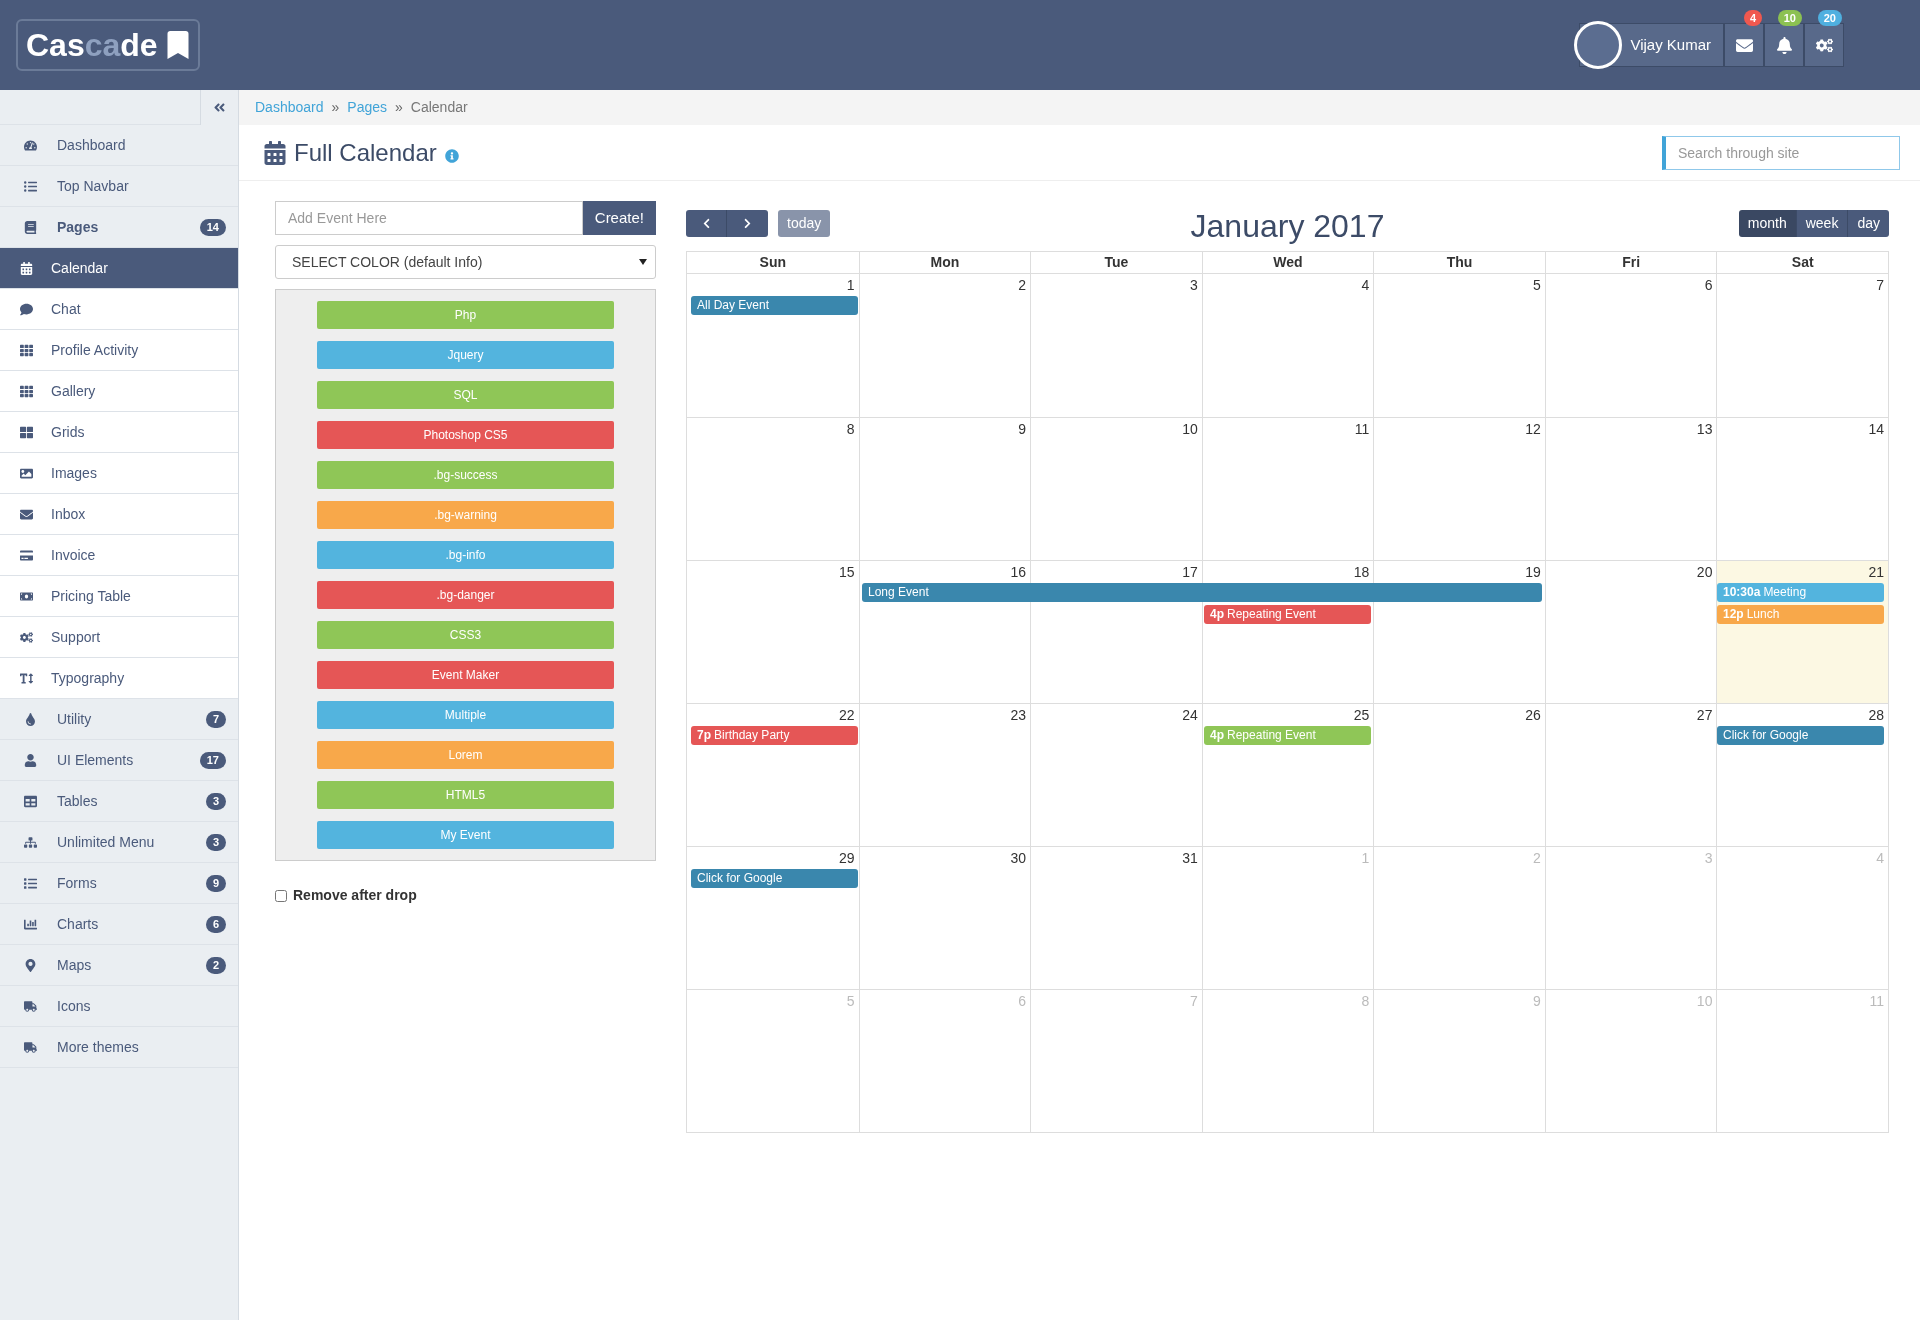 The height and width of the screenshot is (1320, 1920). Describe the element at coordinates (1022, 1001) in the screenshot. I see `day-number: 6` at that location.